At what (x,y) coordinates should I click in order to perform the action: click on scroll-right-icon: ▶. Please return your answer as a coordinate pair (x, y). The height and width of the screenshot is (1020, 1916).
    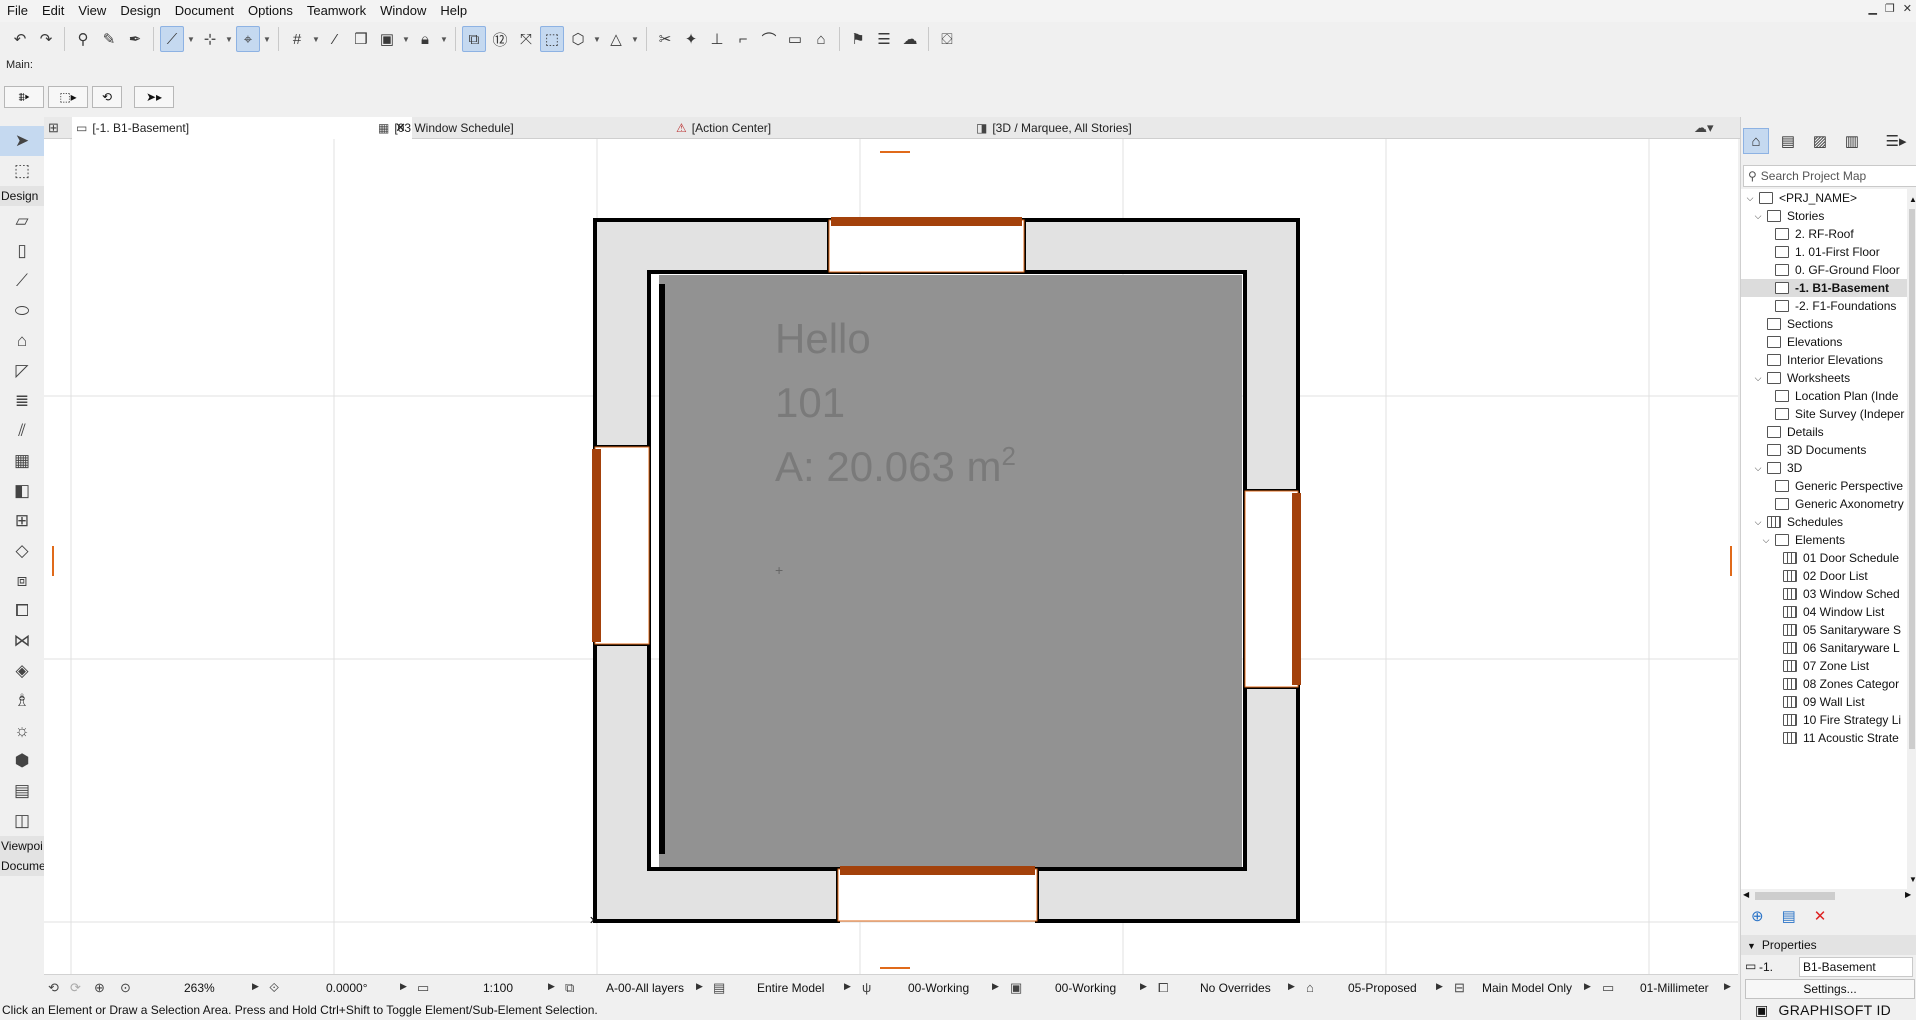
    Looking at the image, I should click on (1908, 894).